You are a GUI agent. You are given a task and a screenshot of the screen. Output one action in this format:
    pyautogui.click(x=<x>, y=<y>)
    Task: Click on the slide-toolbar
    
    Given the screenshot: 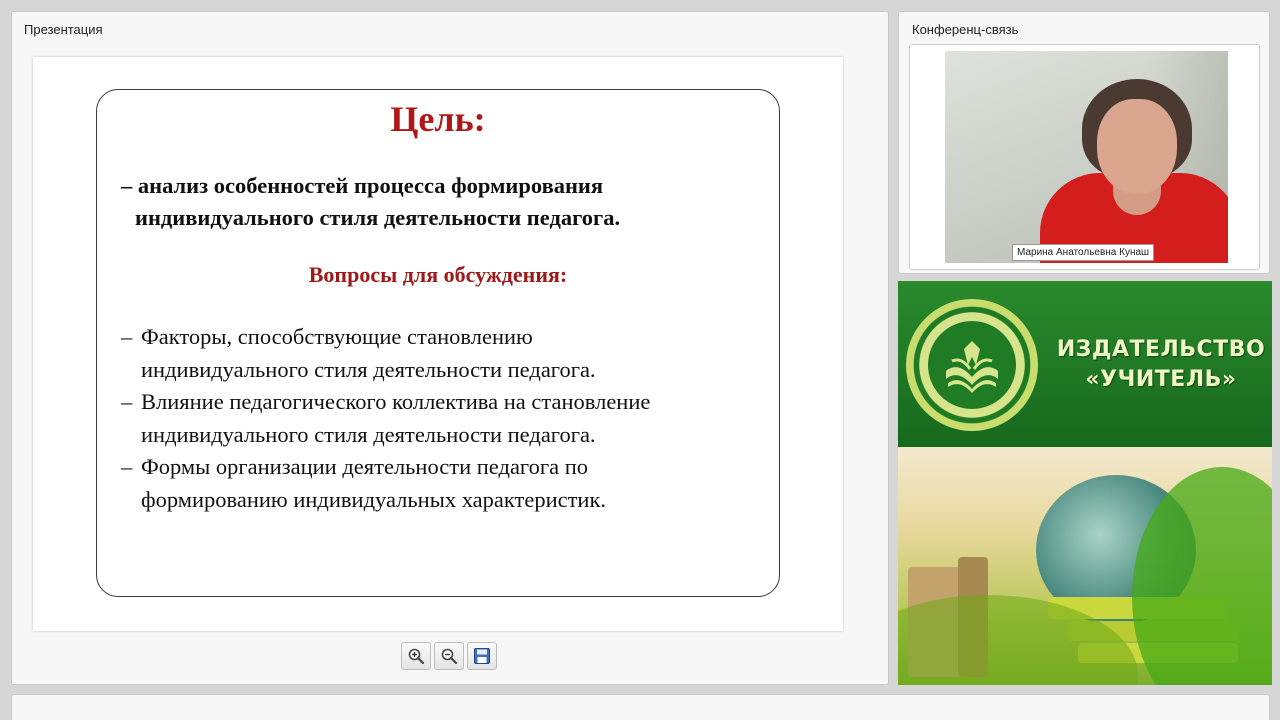 What is the action you would take?
    pyautogui.click(x=449, y=657)
    